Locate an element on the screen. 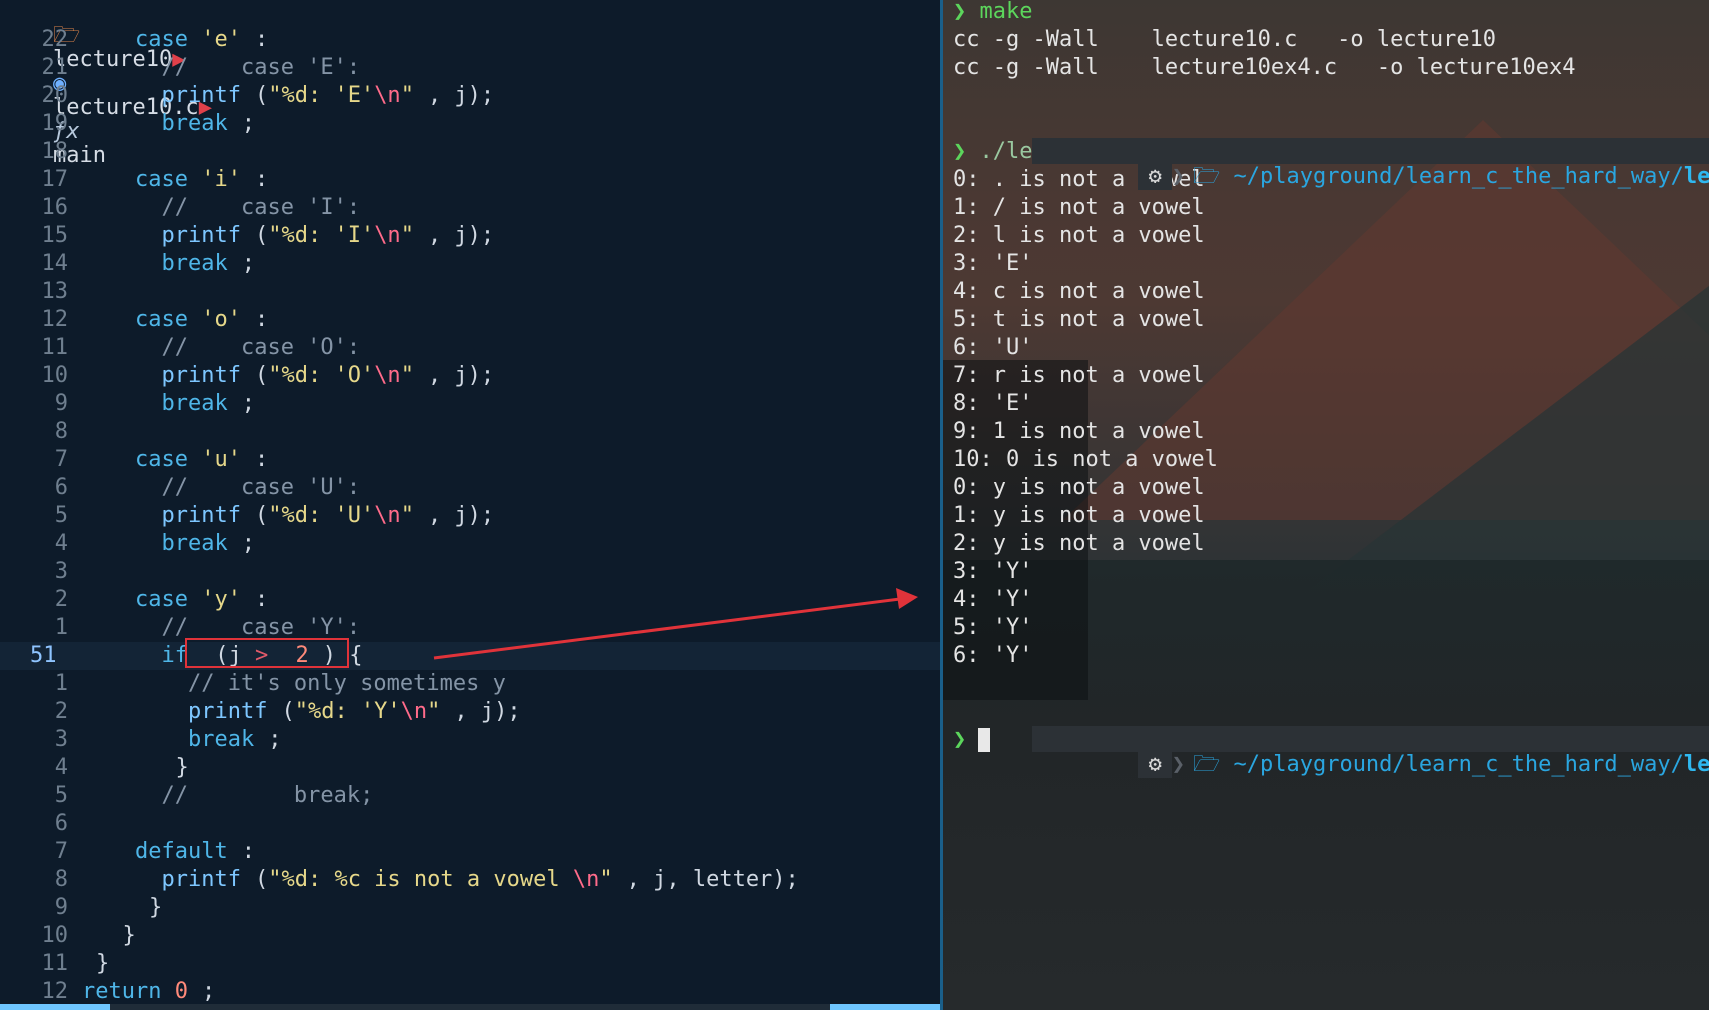  code-line-current: 51 if (j > 2) { is located at coordinates (470, 656).